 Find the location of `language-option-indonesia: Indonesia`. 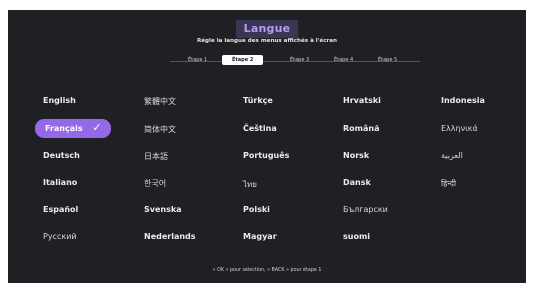

language-option-indonesia: Indonesia is located at coordinates (463, 100).